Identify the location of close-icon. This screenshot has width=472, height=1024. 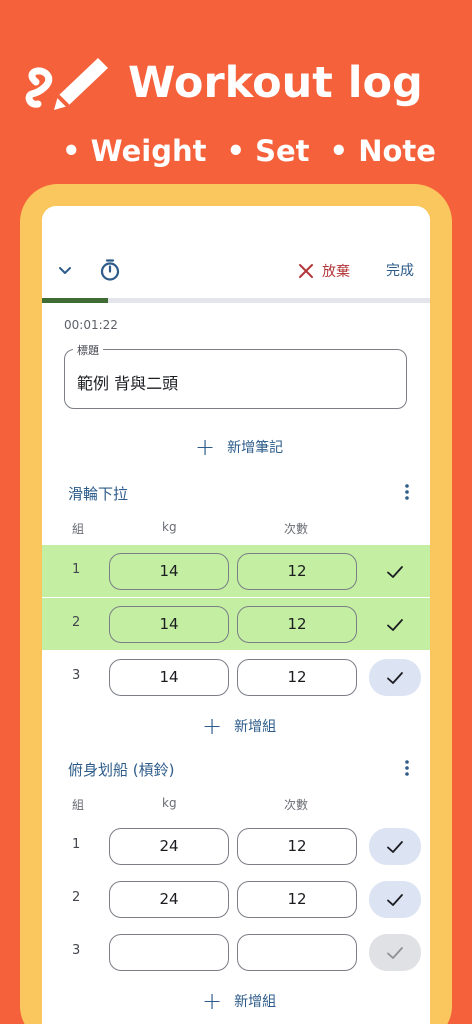
(306, 271).